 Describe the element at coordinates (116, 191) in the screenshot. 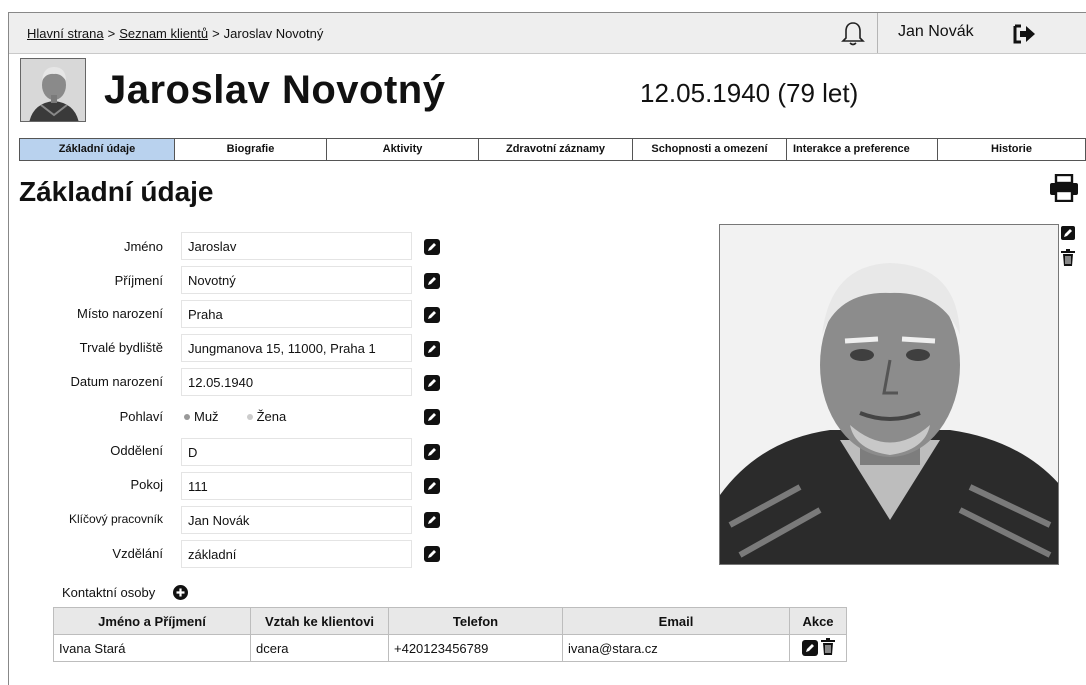

I see `section-title: Základní údaje` at that location.